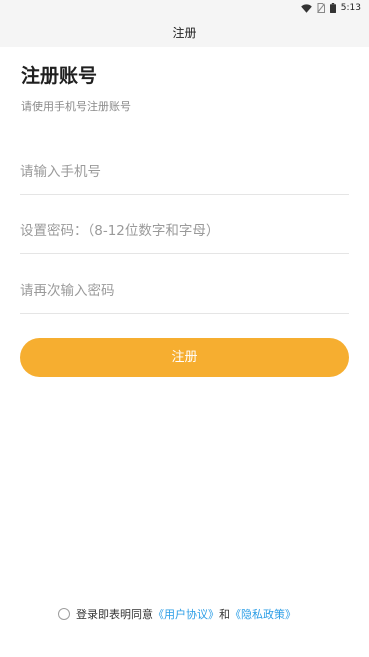 This screenshot has width=369, height=657. What do you see at coordinates (114, 614) in the screenshot?
I see `agreement-prefix: 登录即表明同意` at bounding box center [114, 614].